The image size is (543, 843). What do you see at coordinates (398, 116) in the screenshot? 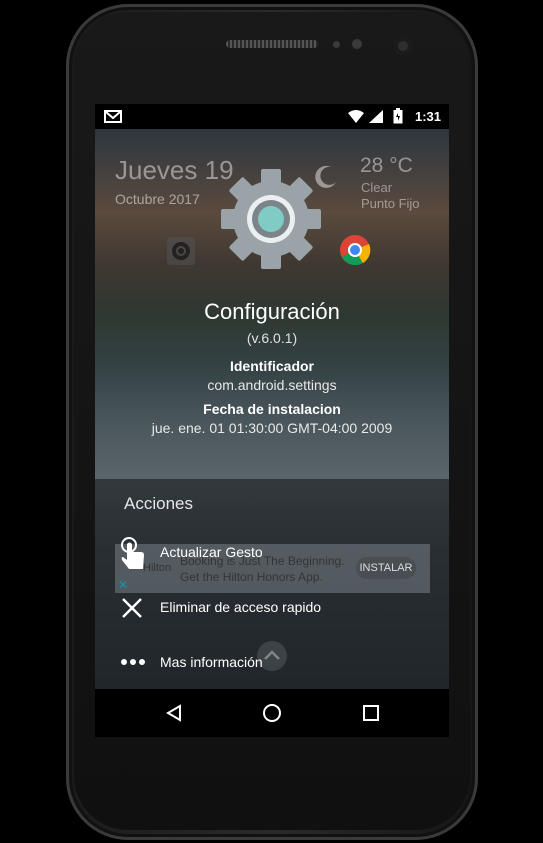
I see `battery-icon` at bounding box center [398, 116].